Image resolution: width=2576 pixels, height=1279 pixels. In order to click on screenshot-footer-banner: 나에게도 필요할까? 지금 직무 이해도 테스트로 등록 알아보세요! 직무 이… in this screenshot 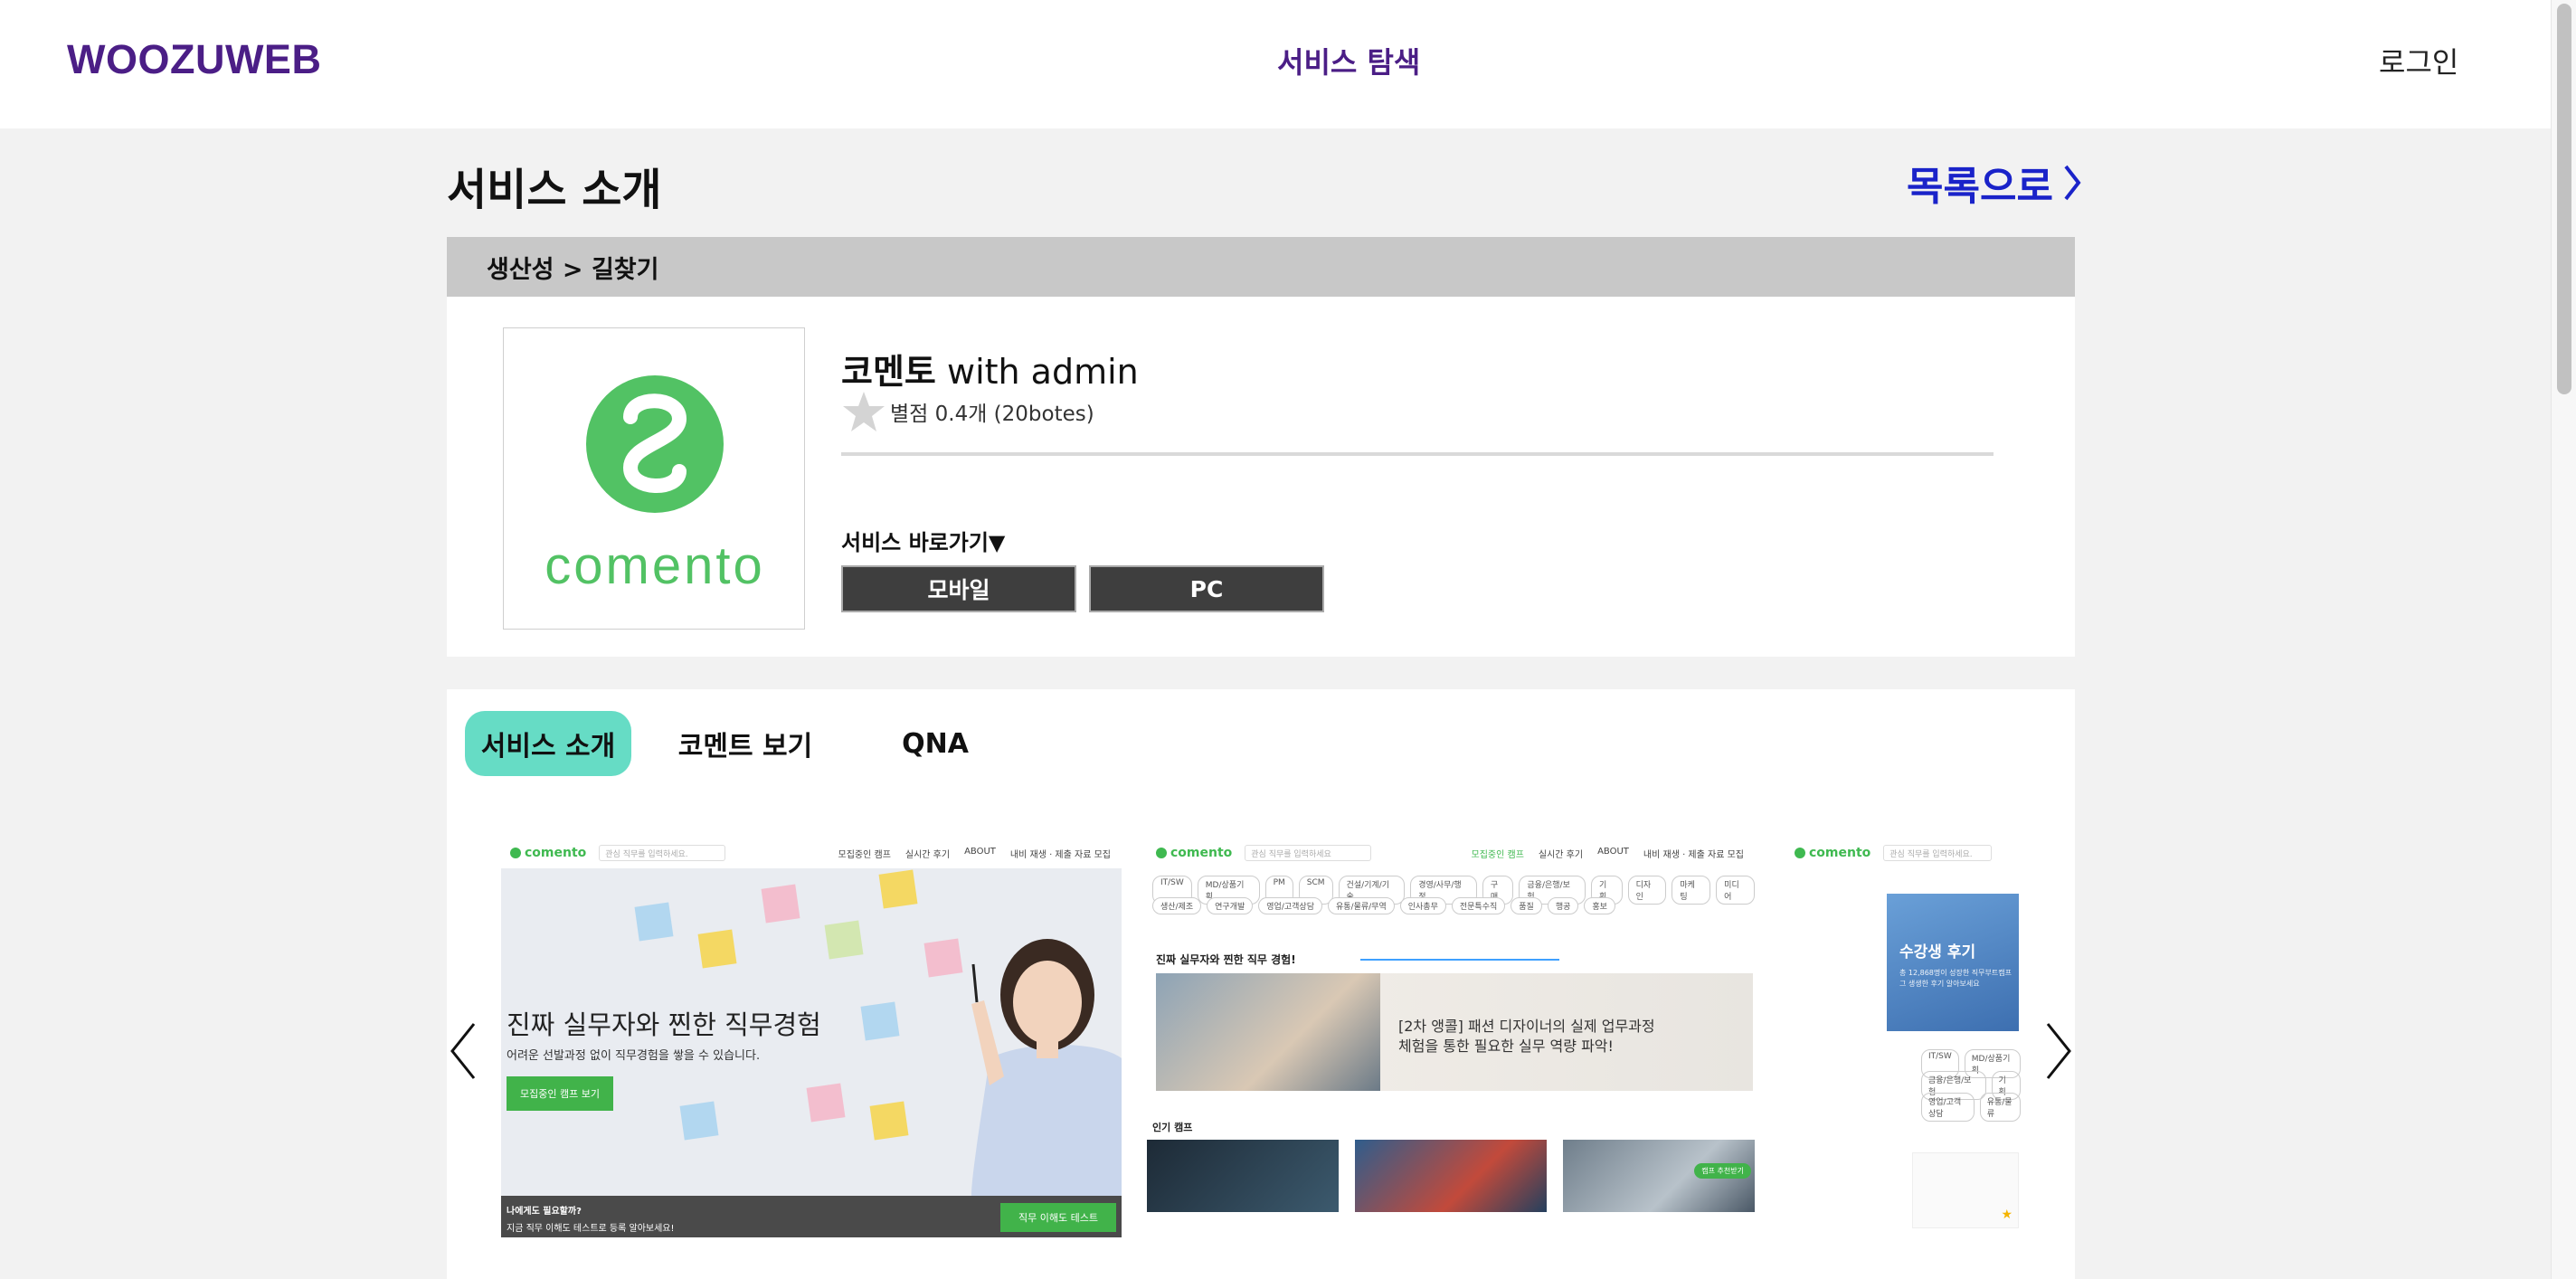, I will do `click(811, 1216)`.